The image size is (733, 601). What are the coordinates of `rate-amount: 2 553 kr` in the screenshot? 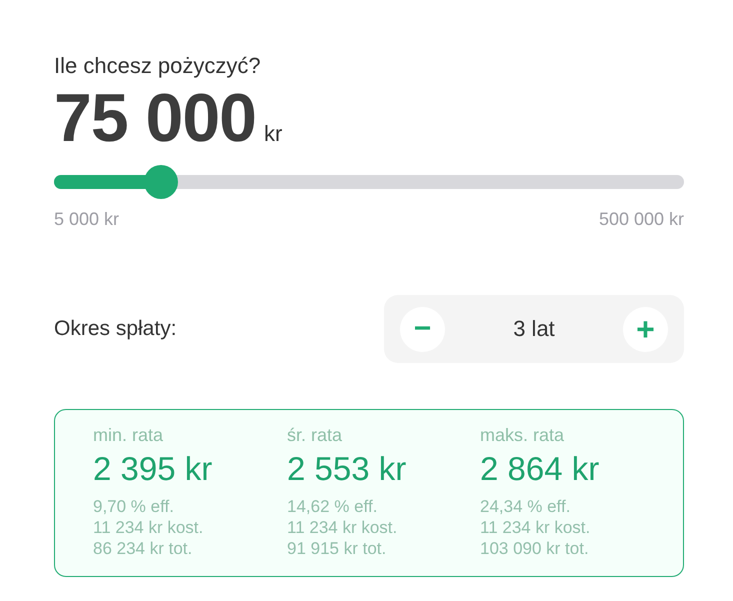 It's located at (346, 469).